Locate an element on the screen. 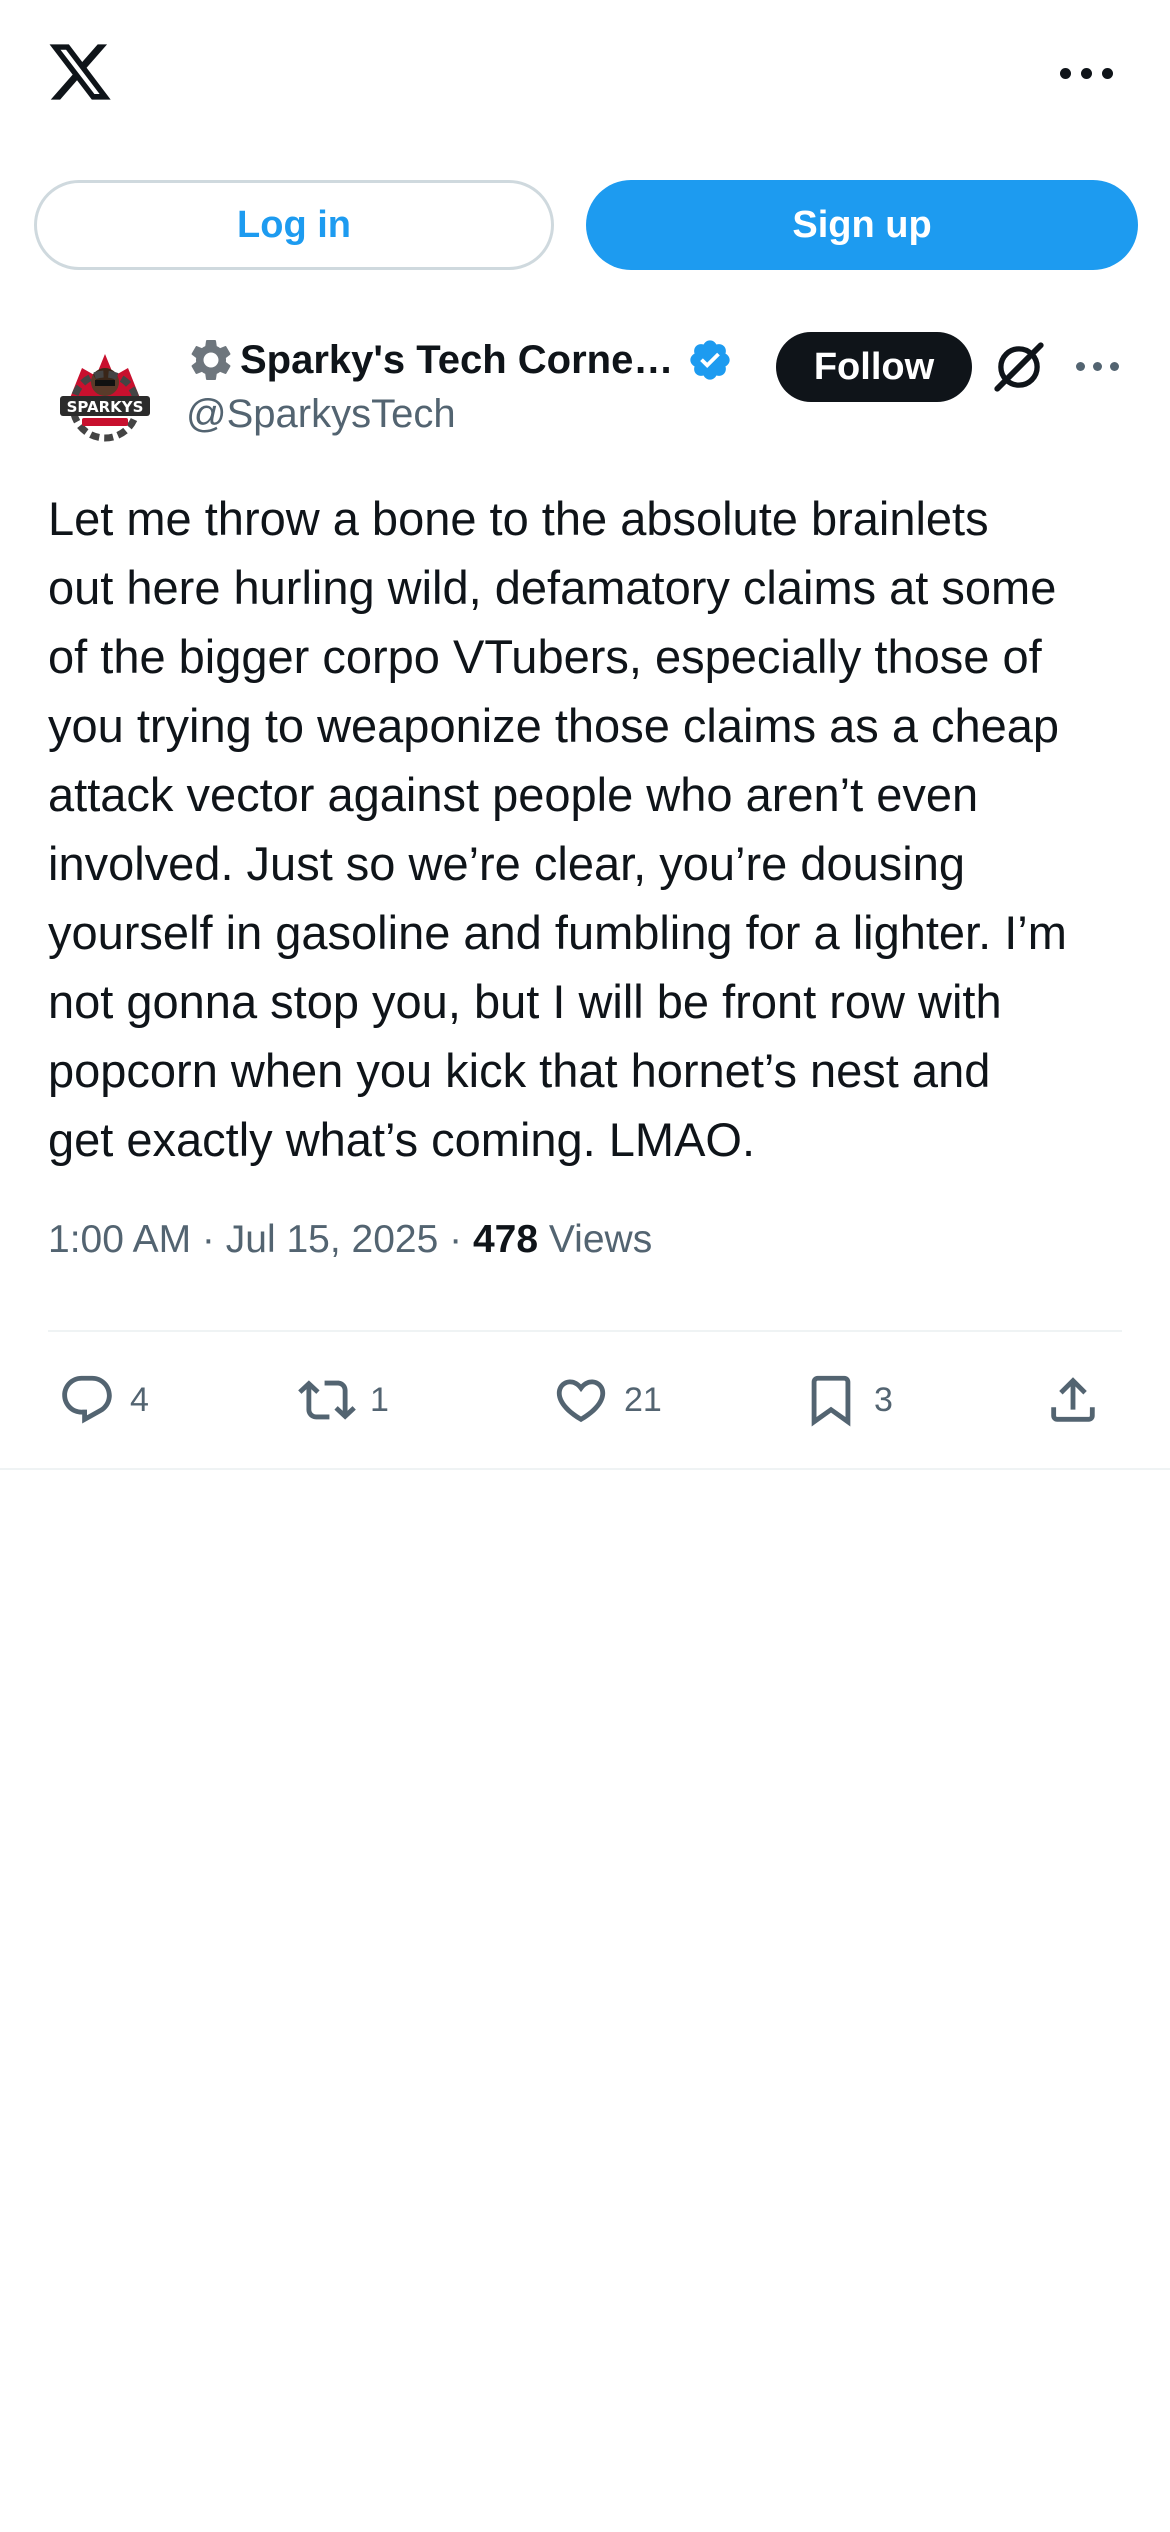  bookmark-count: 3 is located at coordinates (883, 1399).